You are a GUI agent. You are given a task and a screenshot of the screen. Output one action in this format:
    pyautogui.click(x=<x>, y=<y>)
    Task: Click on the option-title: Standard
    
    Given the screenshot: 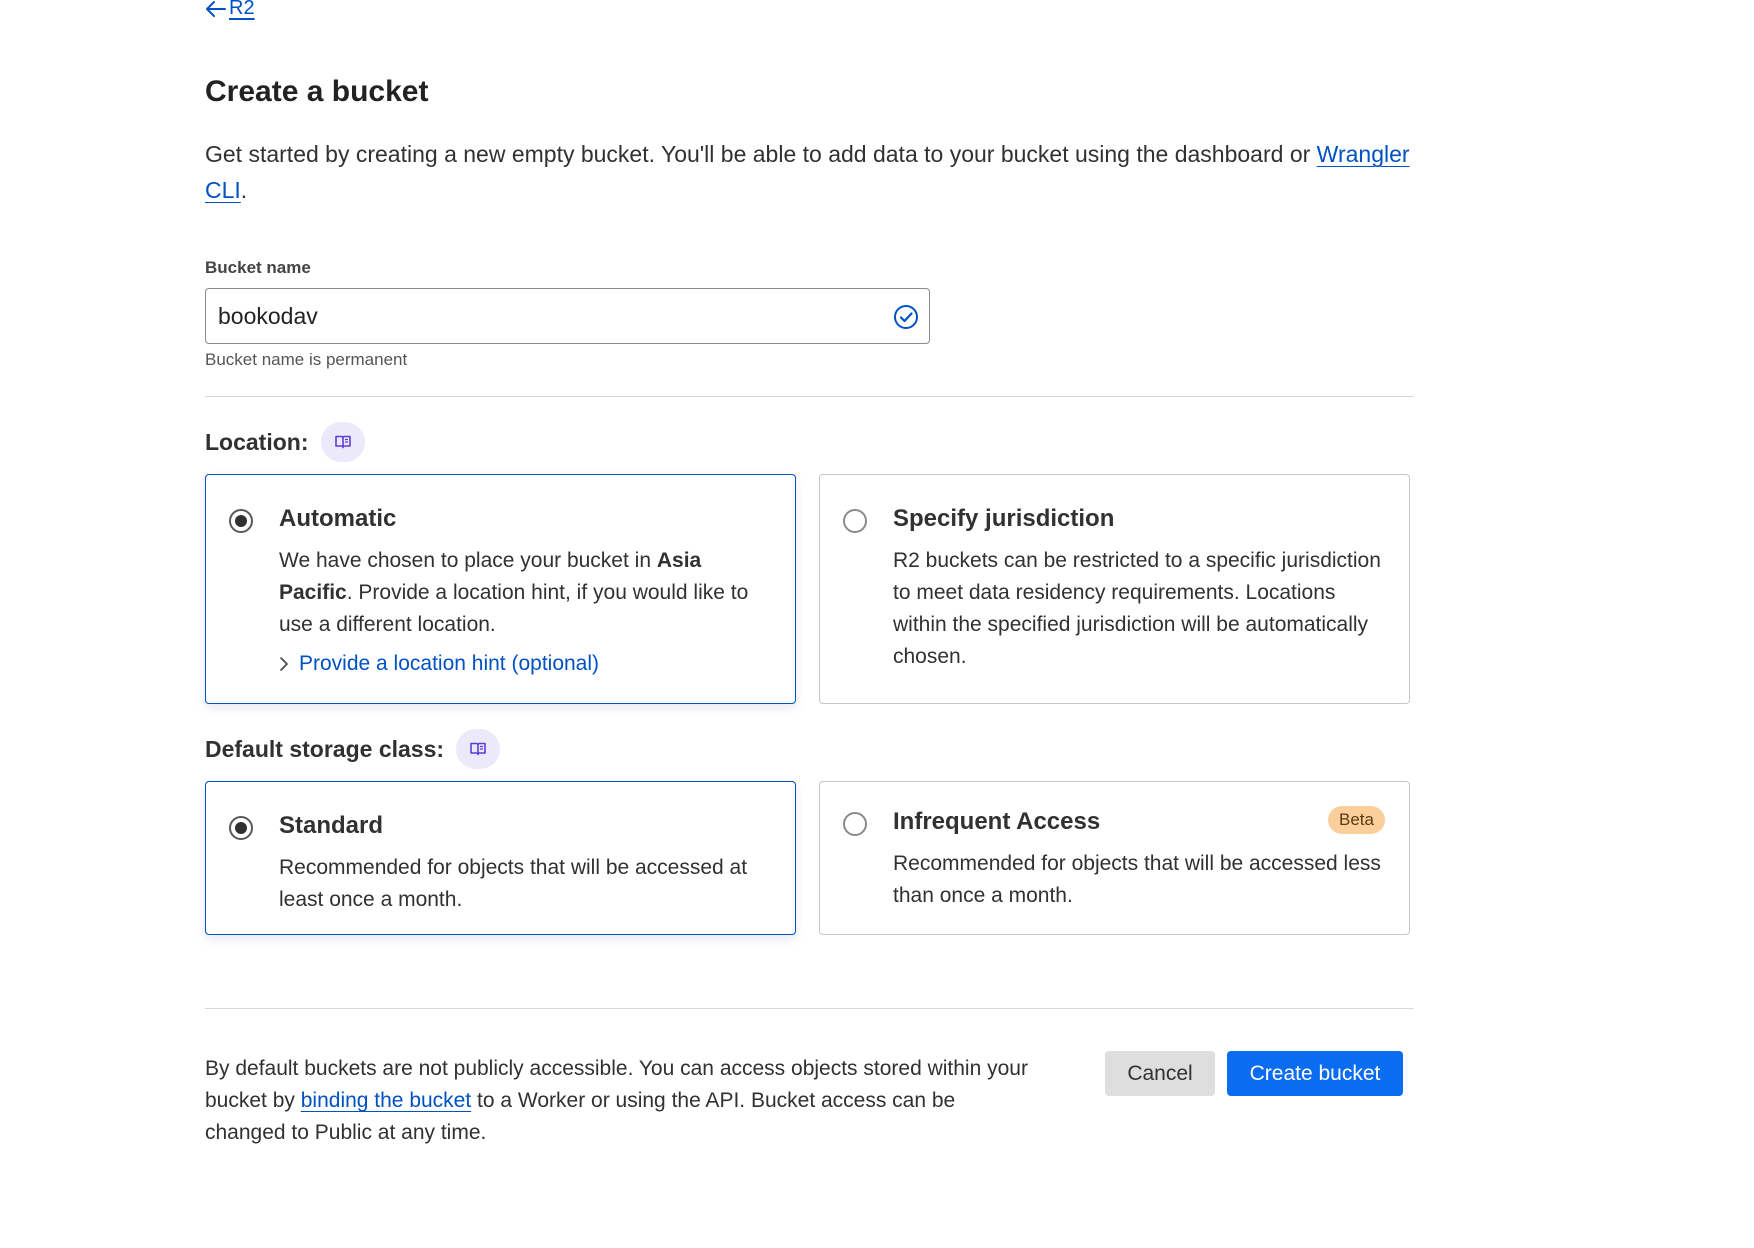 What is the action you would take?
    pyautogui.click(x=331, y=825)
    